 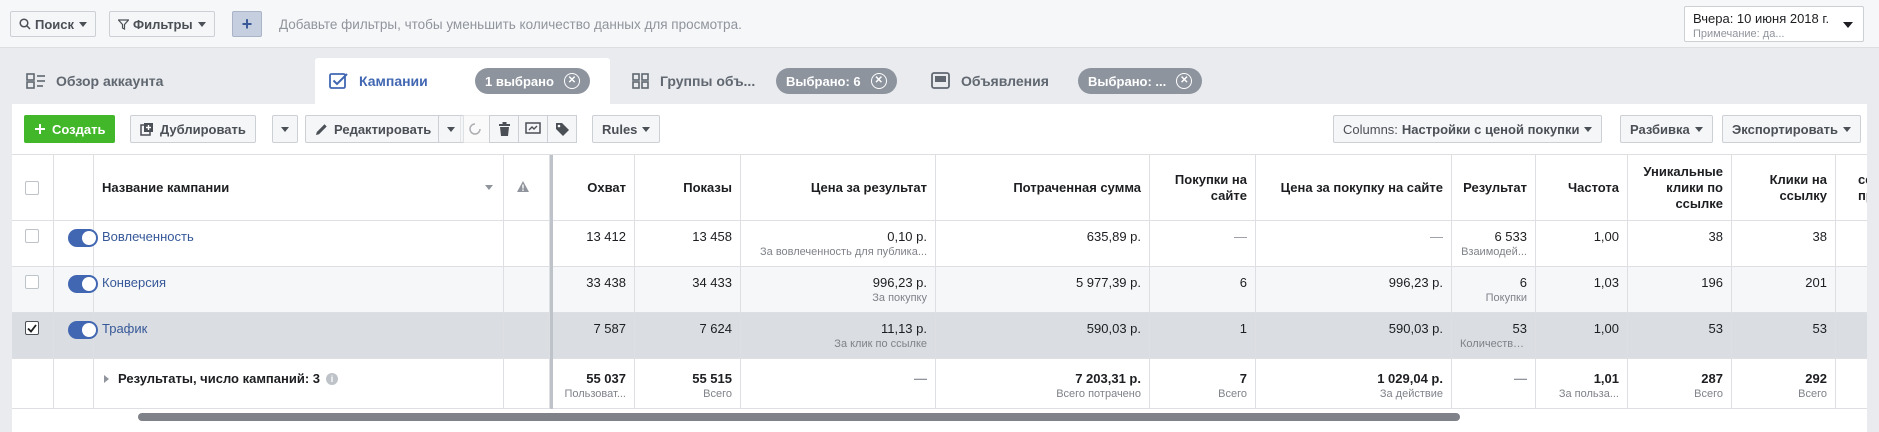 I want to click on duplicate-button: Дублировать, so click(x=193, y=129).